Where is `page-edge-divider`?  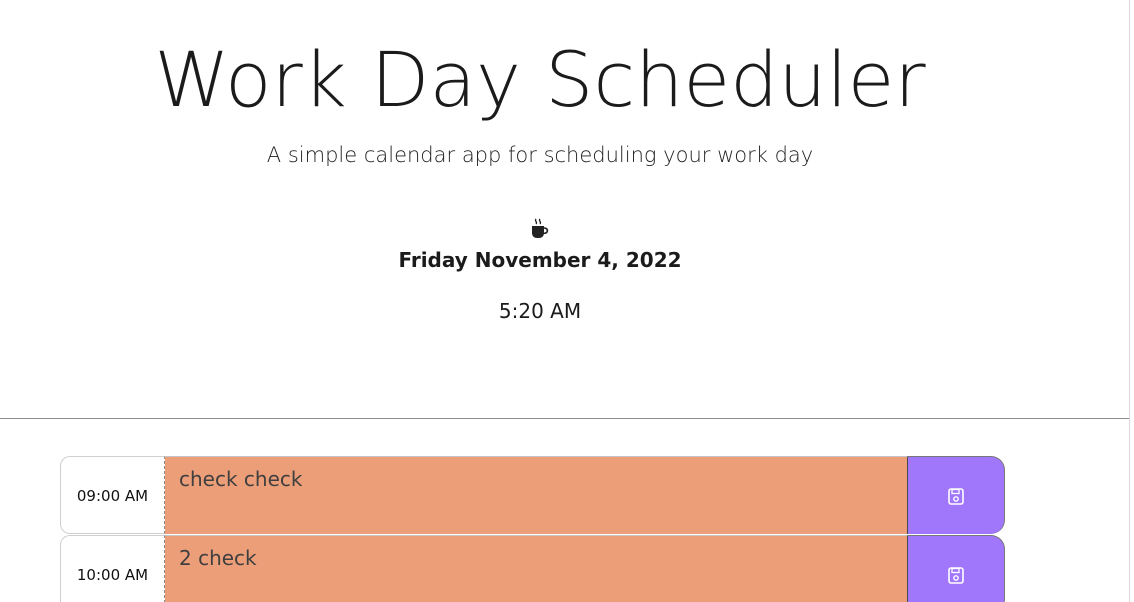 page-edge-divider is located at coordinates (1129, 301).